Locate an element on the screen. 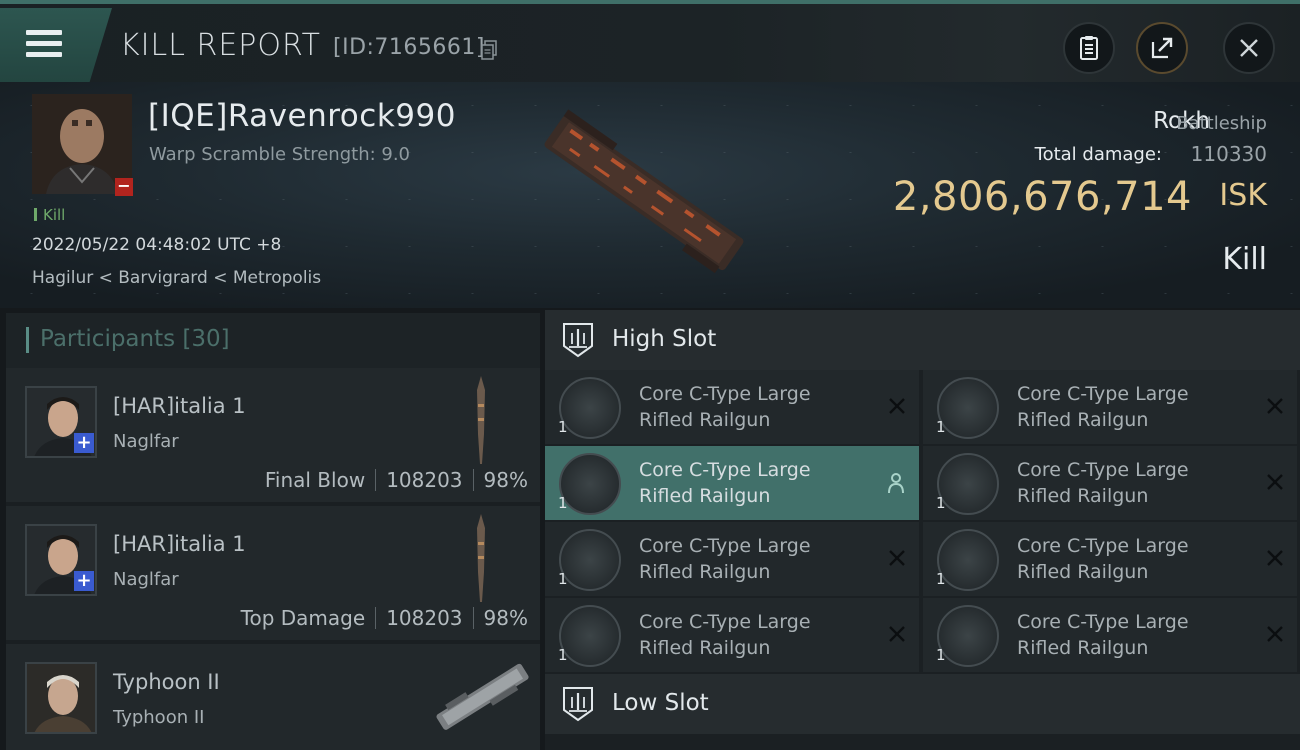 This screenshot has height=750, width=1300. high-slot-title: High Slot is located at coordinates (664, 339).